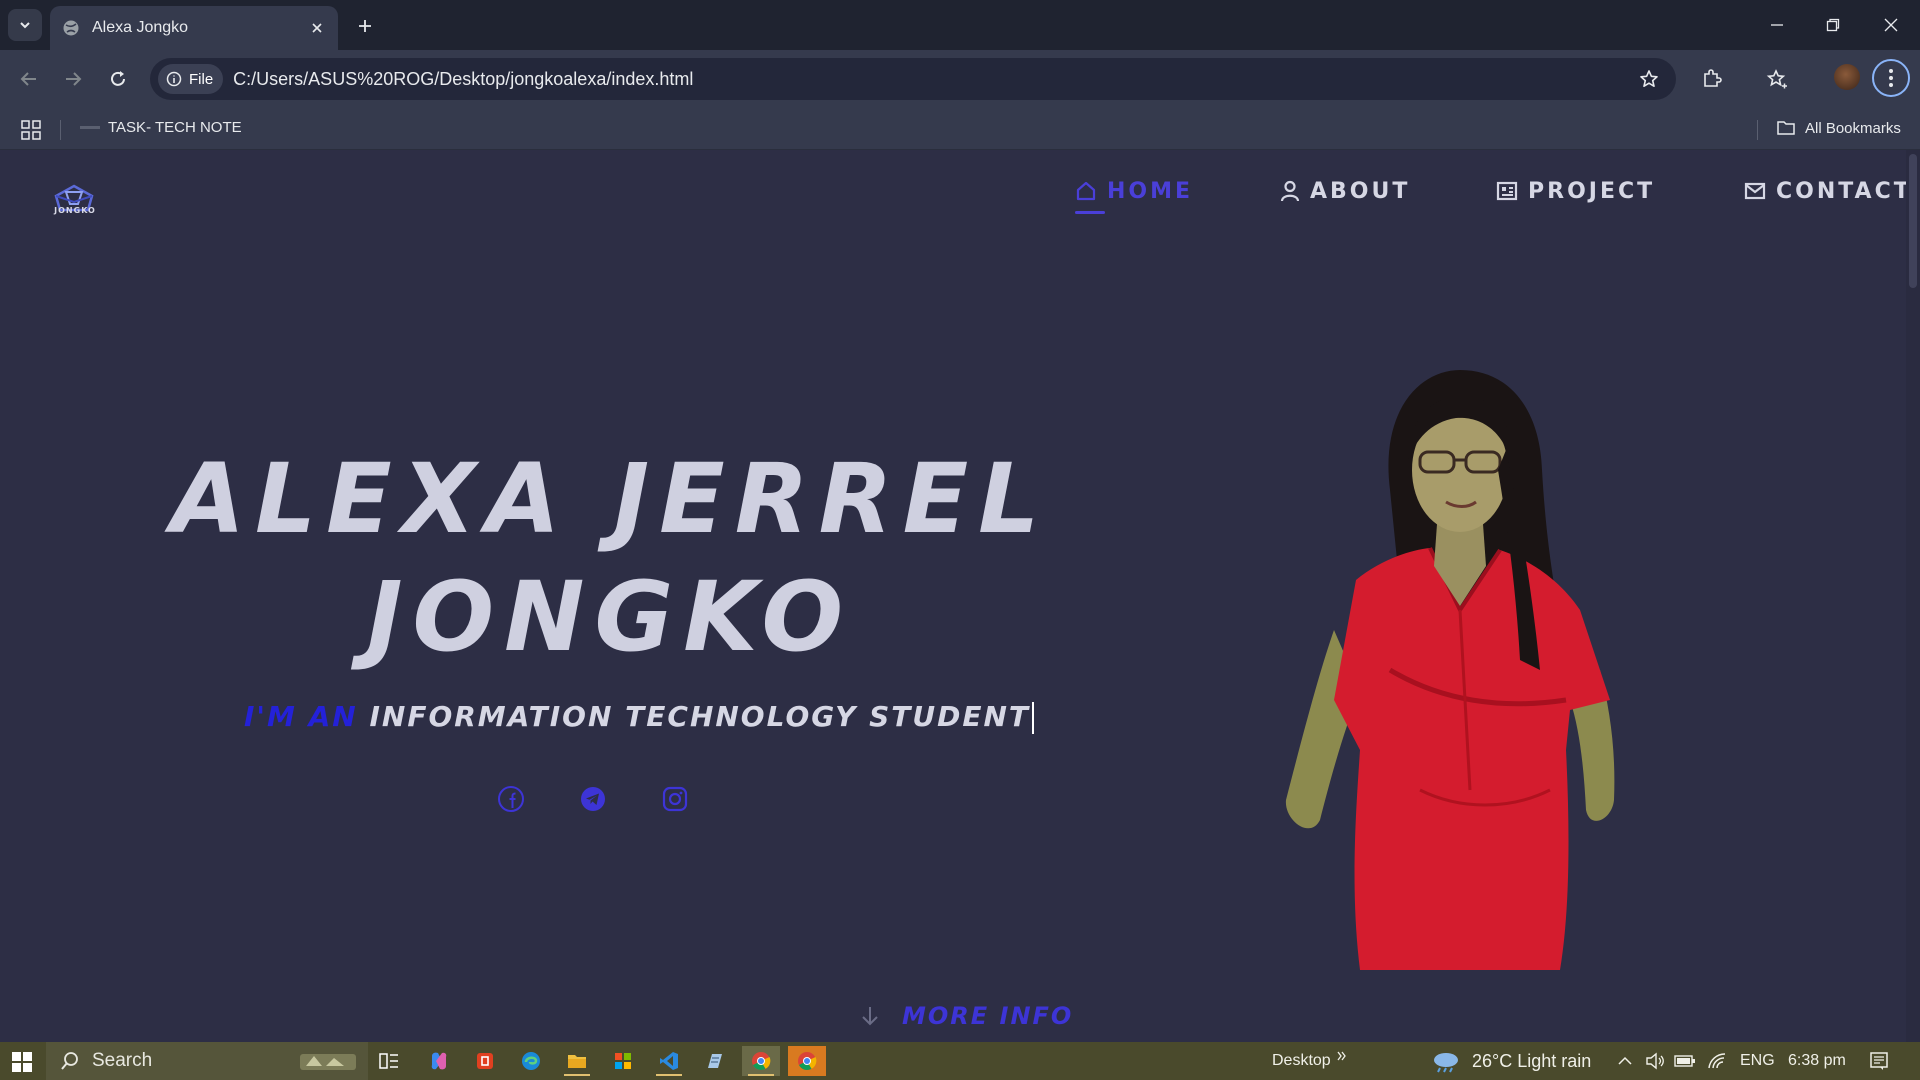 The image size is (1920, 1080). I want to click on new-tab-button, so click(365, 26).